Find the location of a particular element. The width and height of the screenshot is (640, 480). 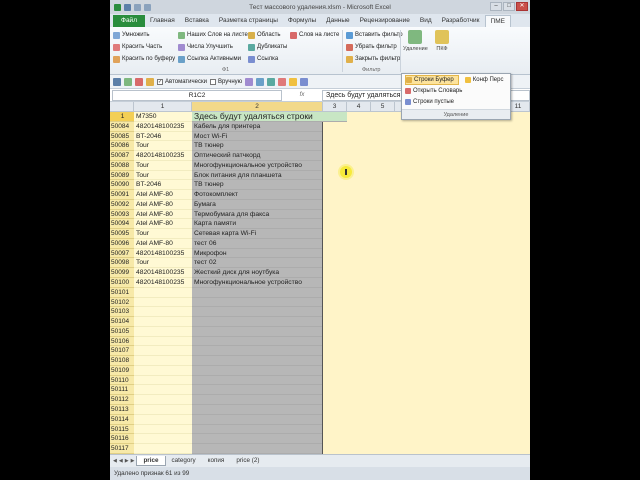

cell-col2: Жесткий диск для ноутбука is located at coordinates (257, 273).